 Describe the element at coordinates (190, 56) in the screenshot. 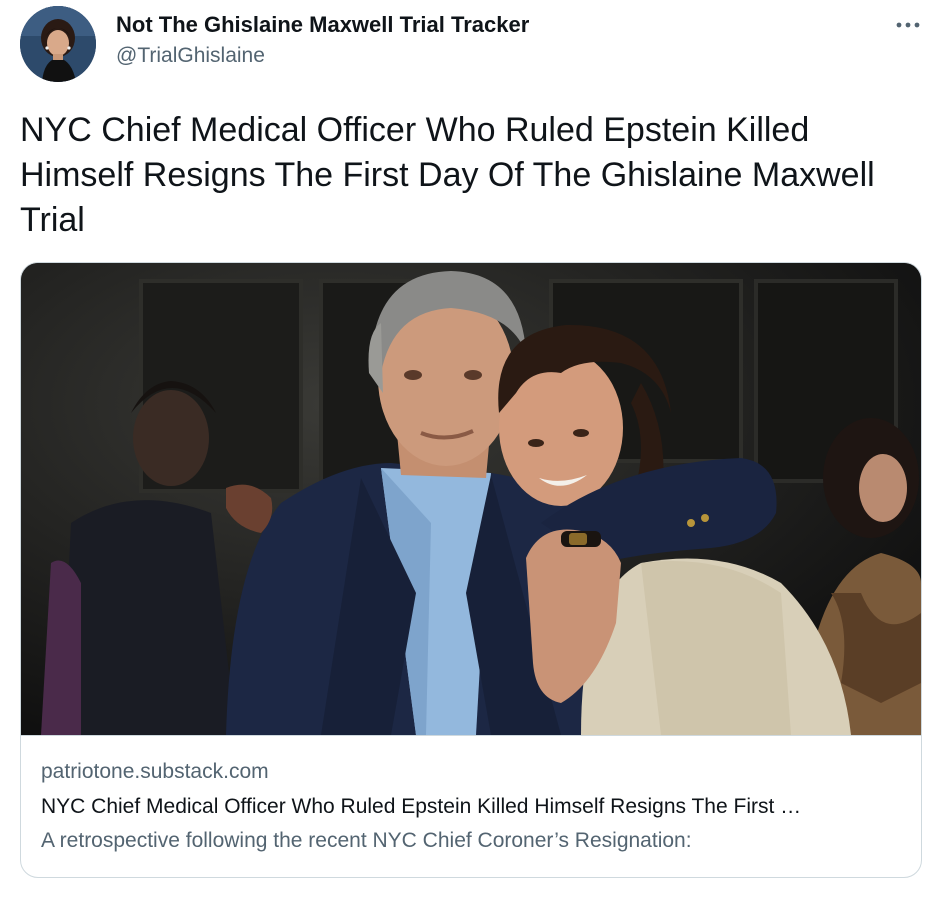

I see `author-handle: @TrialGhislaine` at that location.